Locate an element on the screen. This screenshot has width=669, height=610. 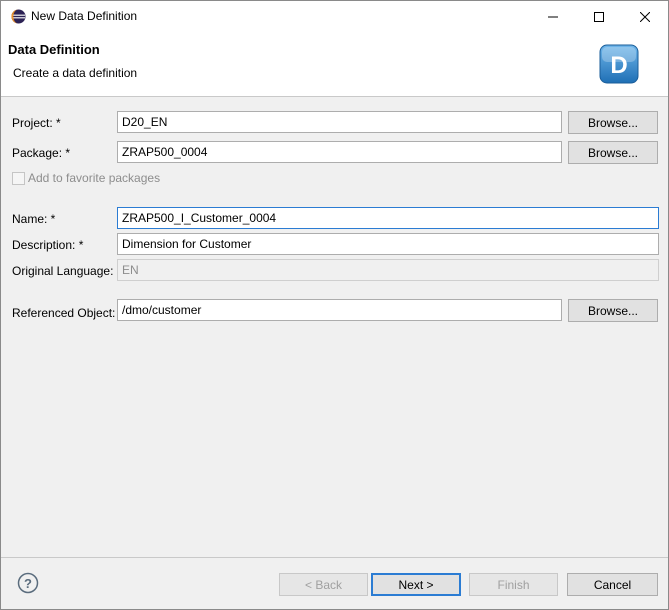
original-language-field: EN is located at coordinates (388, 270).